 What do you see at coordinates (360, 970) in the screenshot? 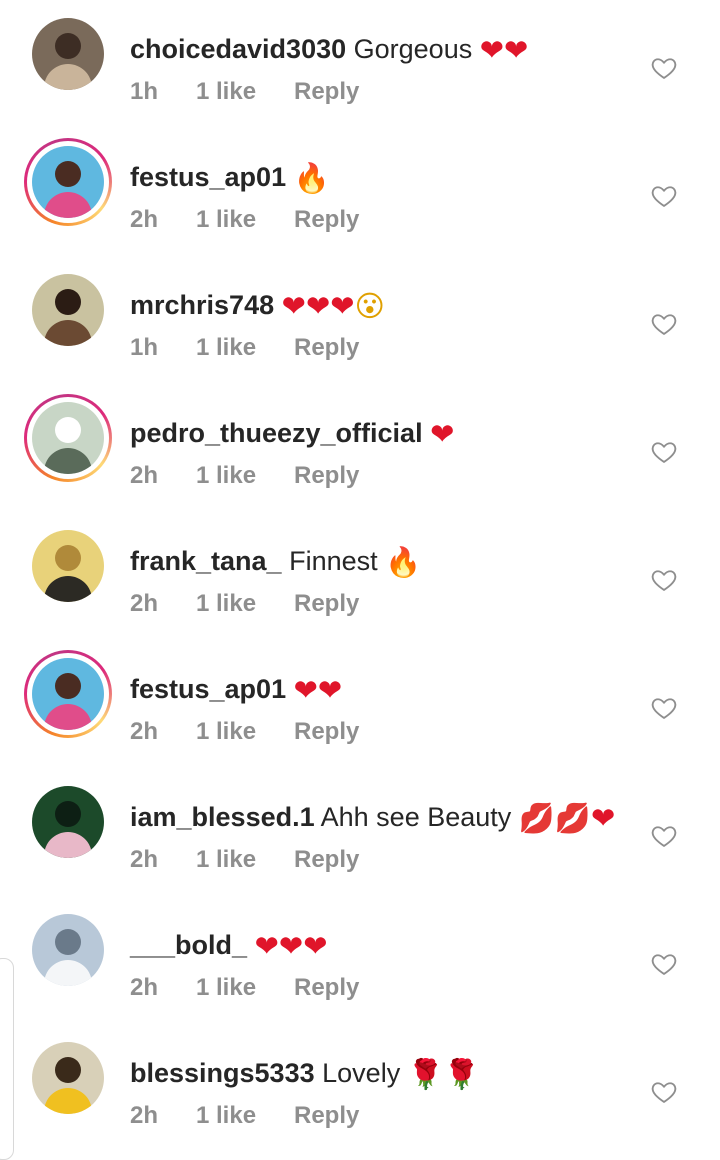
I see `comment-item: ___bold_ ❤❤❤ 2h 1 like Reply` at bounding box center [360, 970].